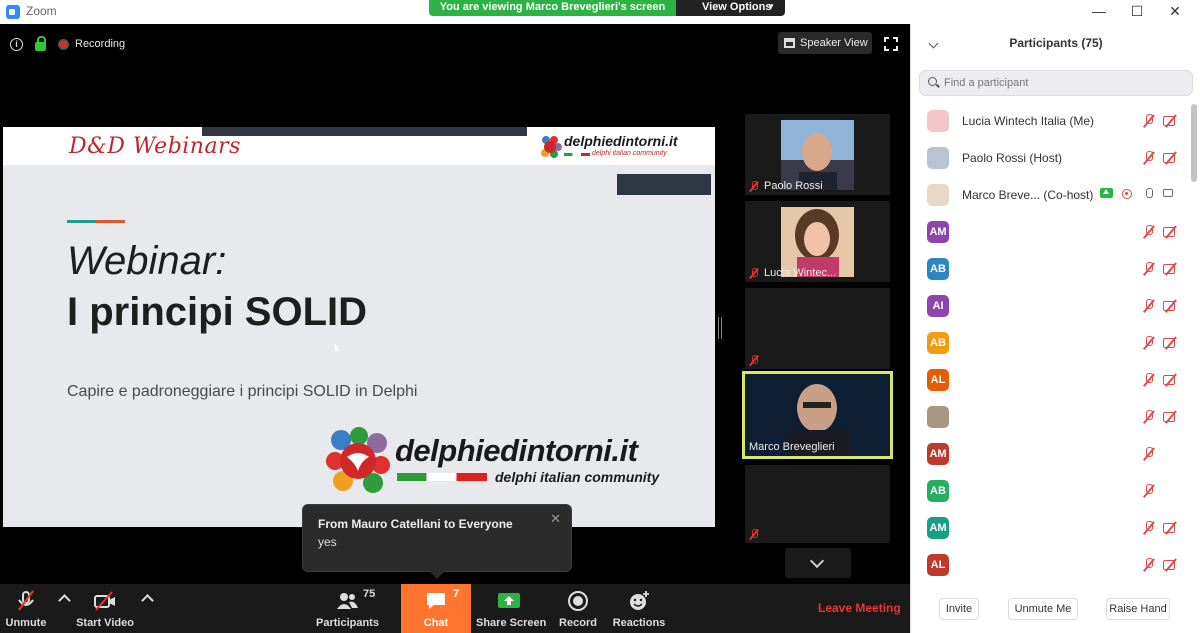 This screenshot has width=1200, height=633. What do you see at coordinates (1137, 12) in the screenshot?
I see `maximize-button: ☐` at bounding box center [1137, 12].